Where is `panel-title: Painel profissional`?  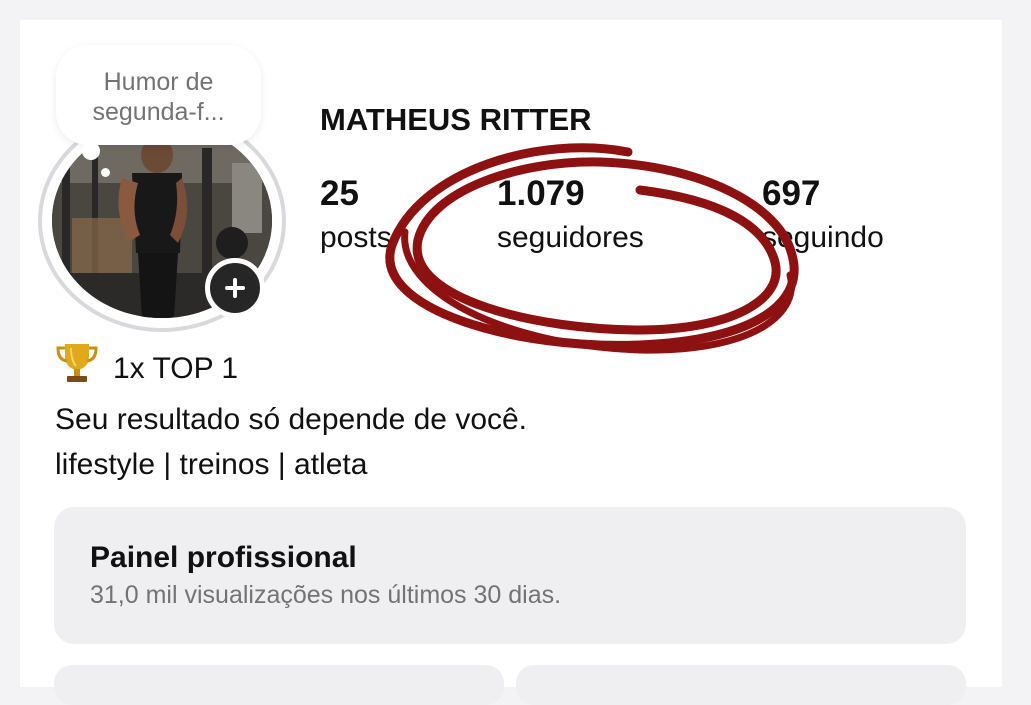 panel-title: Painel profissional is located at coordinates (223, 557).